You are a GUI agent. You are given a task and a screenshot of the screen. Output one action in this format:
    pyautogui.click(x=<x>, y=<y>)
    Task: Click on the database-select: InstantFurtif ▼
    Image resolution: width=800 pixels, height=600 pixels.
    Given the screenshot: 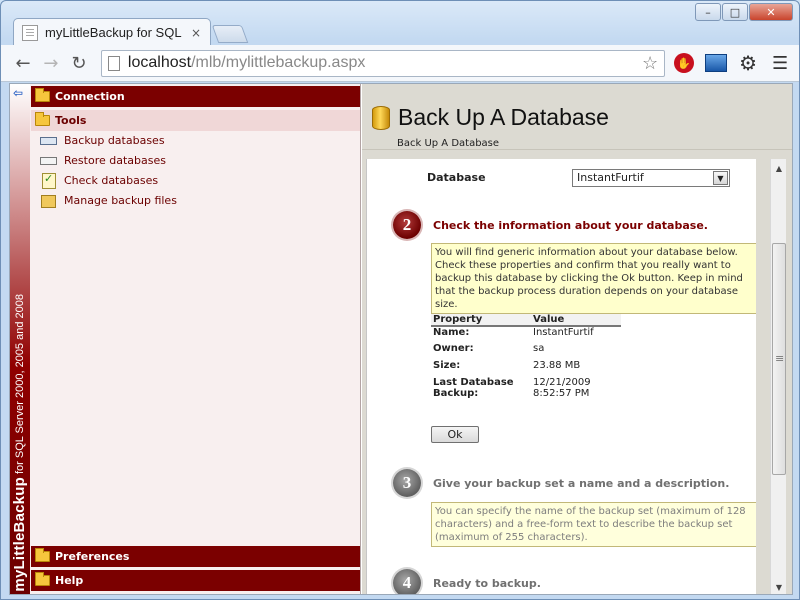 What is the action you would take?
    pyautogui.click(x=651, y=178)
    